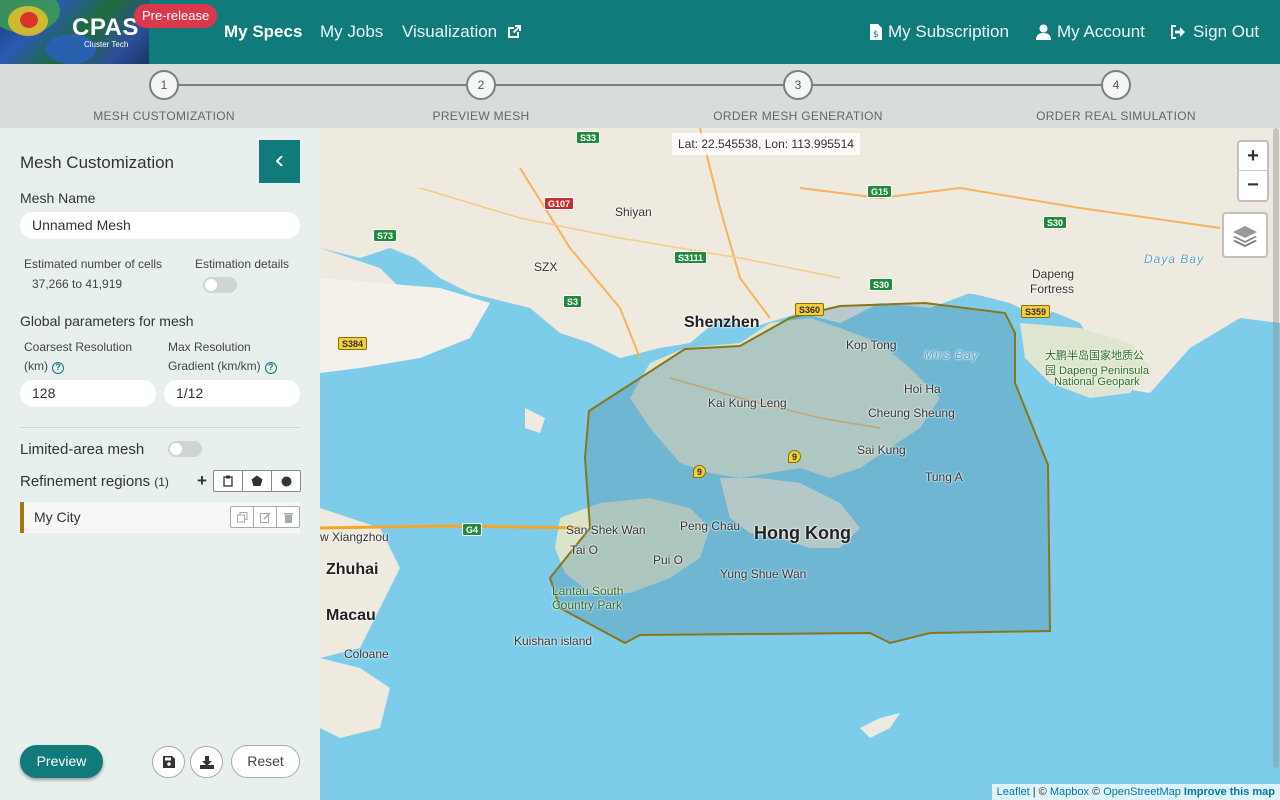 This screenshot has height=800, width=1280. Describe the element at coordinates (74, 32) in the screenshot. I see `cpas-logo: CPAS Cluster Tech` at that location.